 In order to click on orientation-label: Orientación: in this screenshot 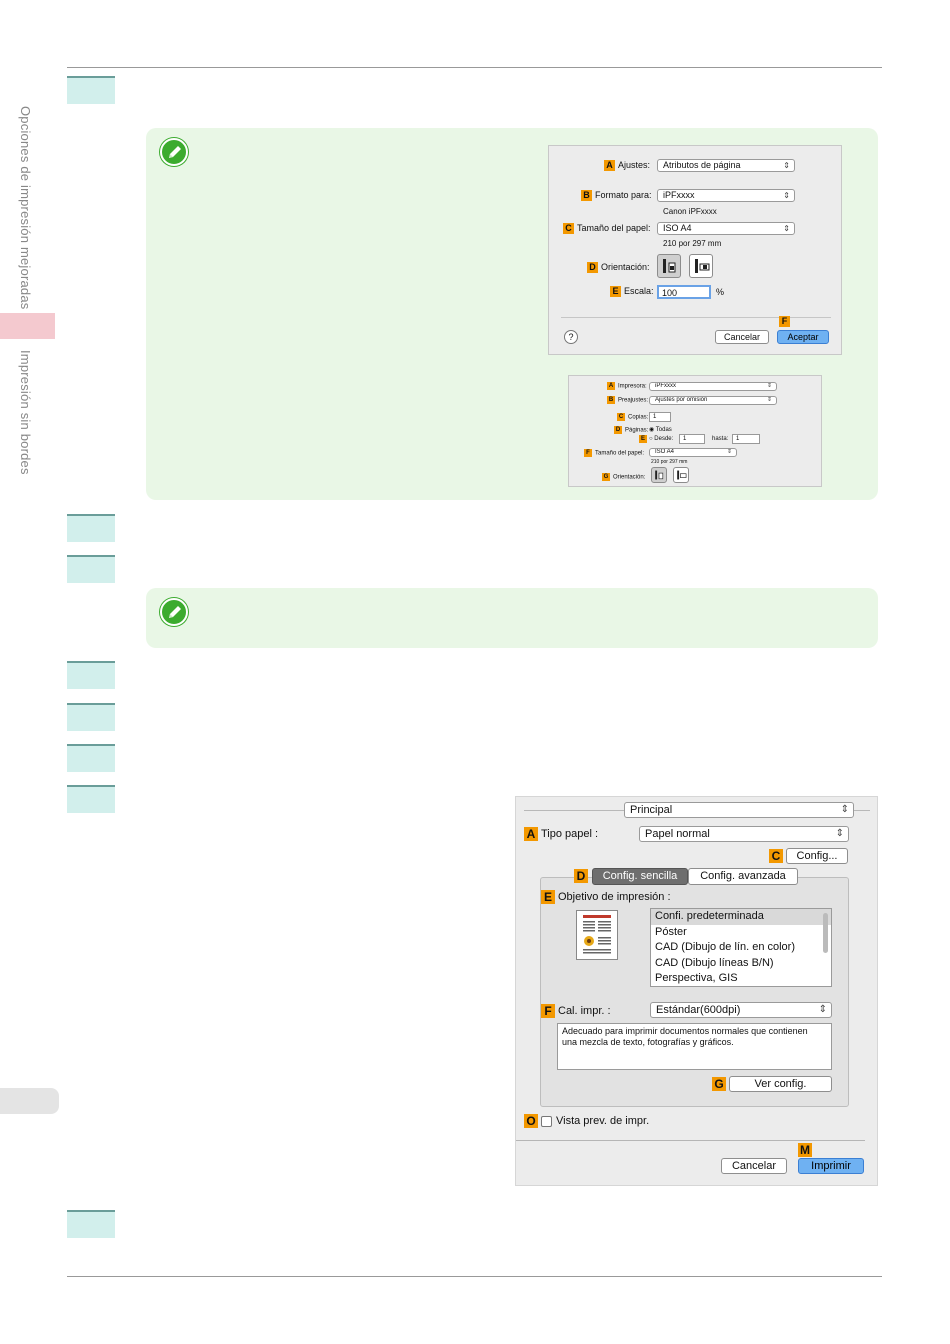, I will do `click(625, 267)`.